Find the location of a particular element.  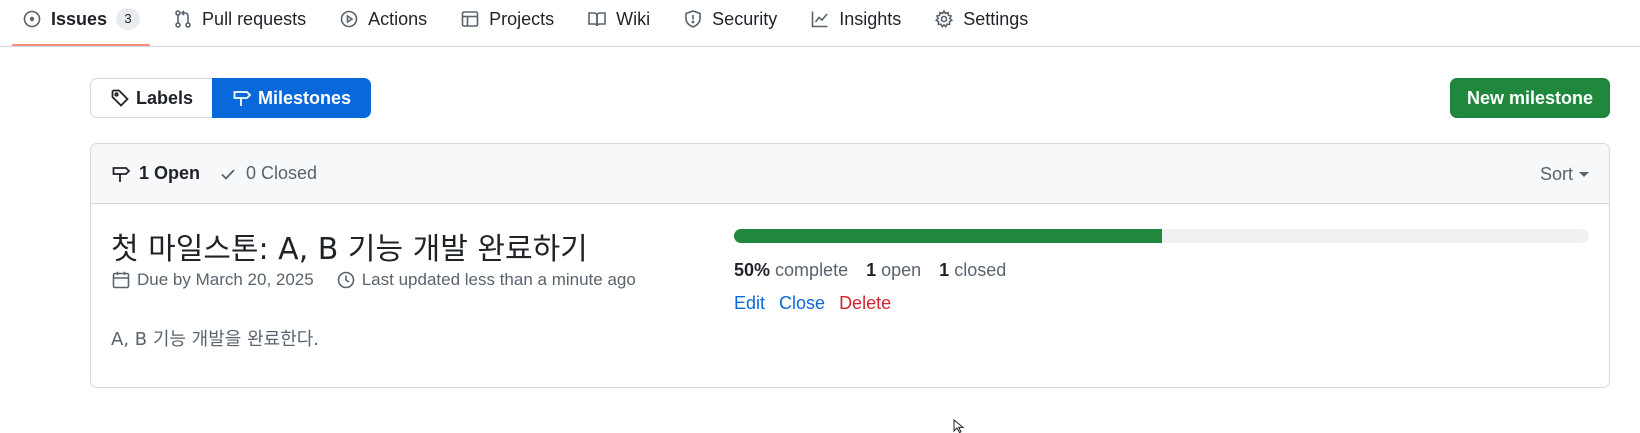

open-milestones-label: 1 Open is located at coordinates (170, 173).